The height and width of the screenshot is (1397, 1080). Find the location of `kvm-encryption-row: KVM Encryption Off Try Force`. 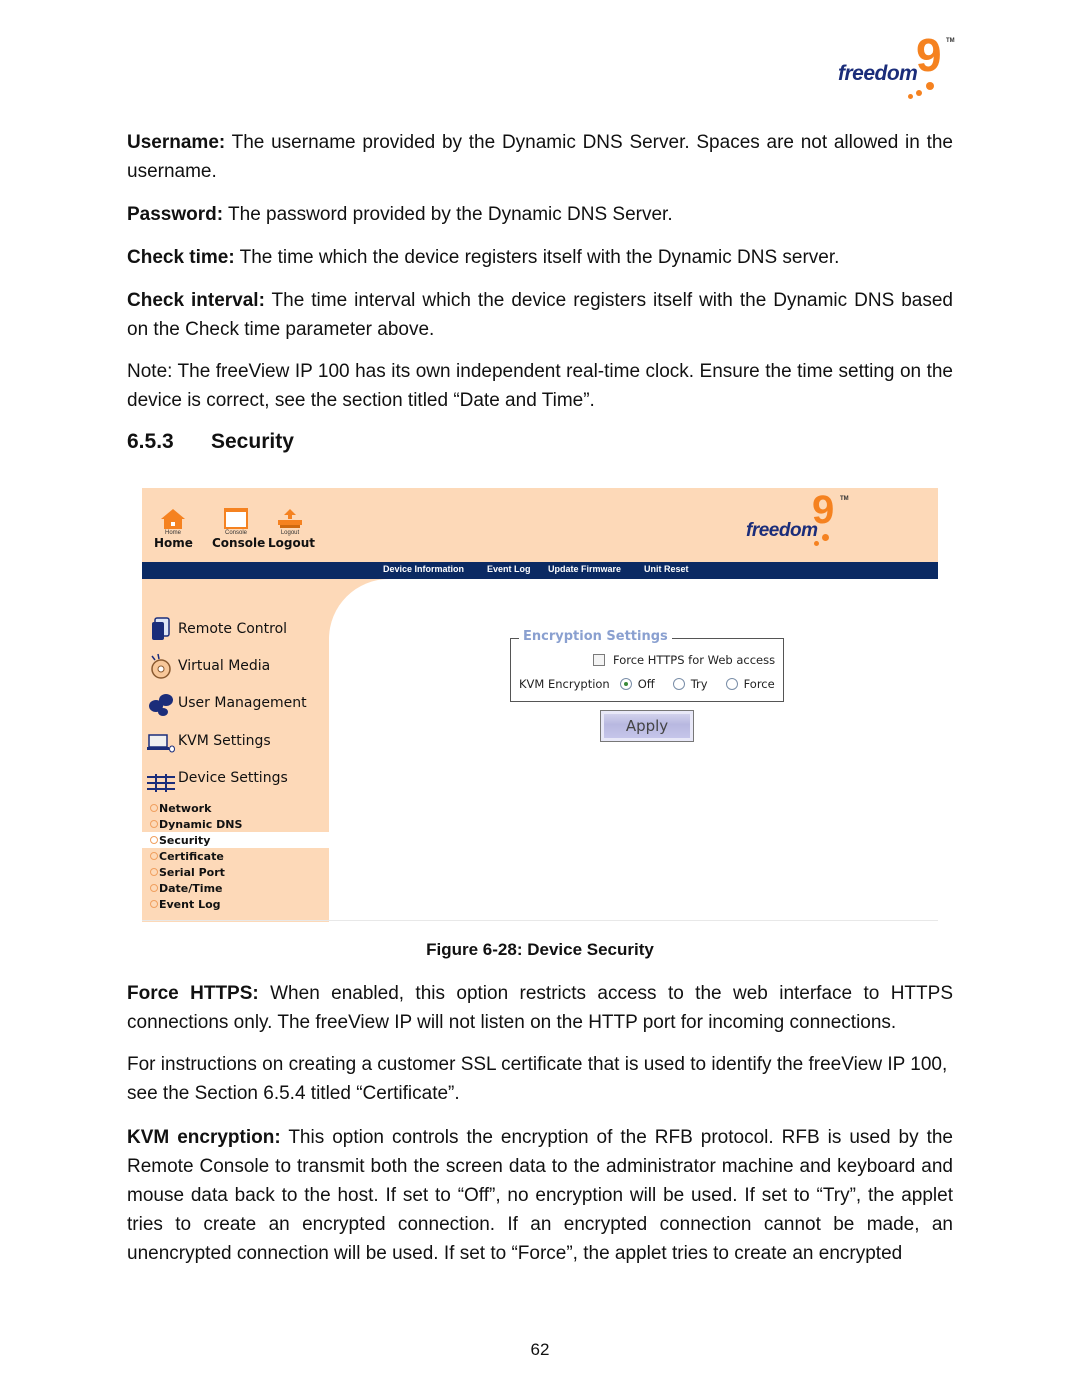

kvm-encryption-row: KVM Encryption Off Try Force is located at coordinates (647, 684).